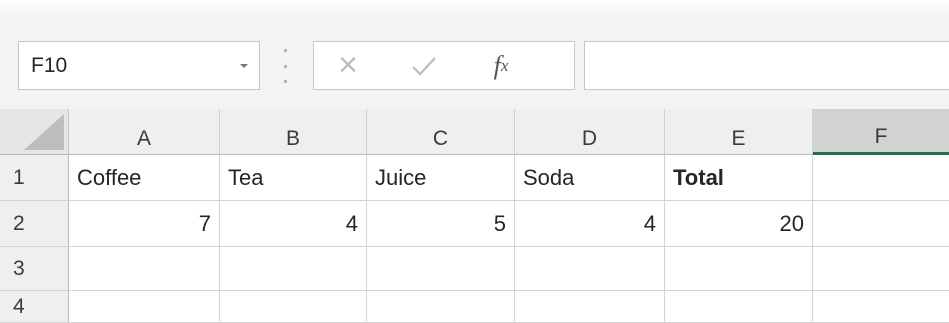 This screenshot has height=323, width=949. I want to click on column-header-e: E, so click(739, 132).